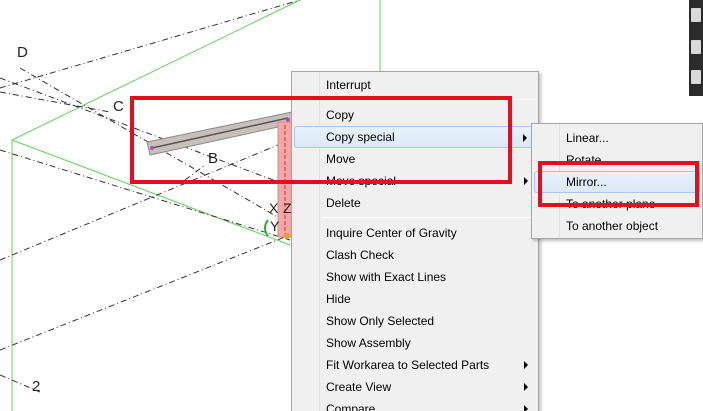 Image resolution: width=703 pixels, height=411 pixels. What do you see at coordinates (275, 226) in the screenshot?
I see `axis-label-y: Y` at bounding box center [275, 226].